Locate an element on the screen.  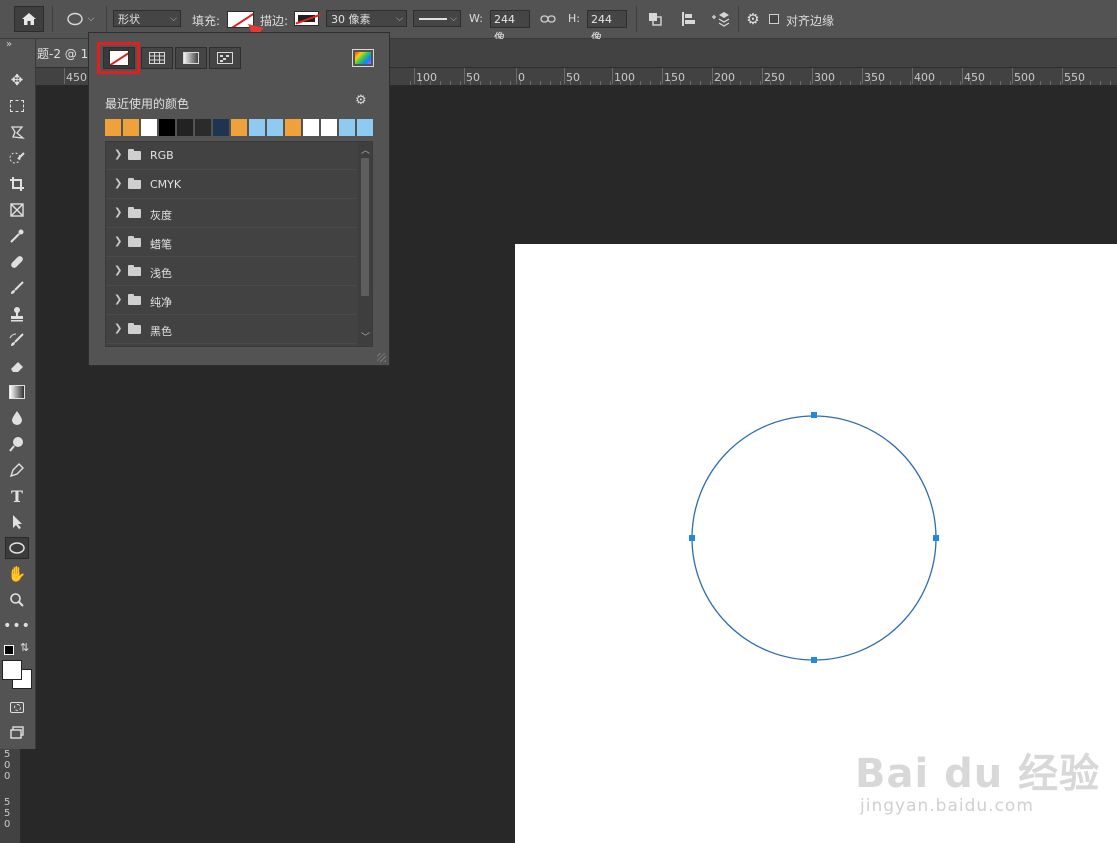
shape-mode-value: 形状 is located at coordinates (129, 19).